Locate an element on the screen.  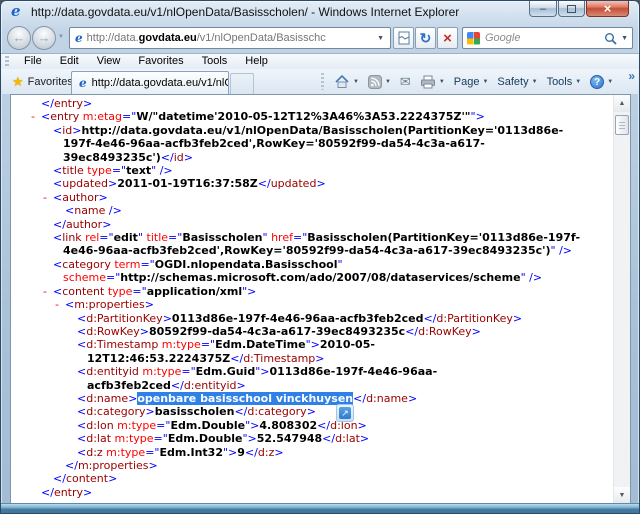
xml-token: text is located at coordinates (139, 171).